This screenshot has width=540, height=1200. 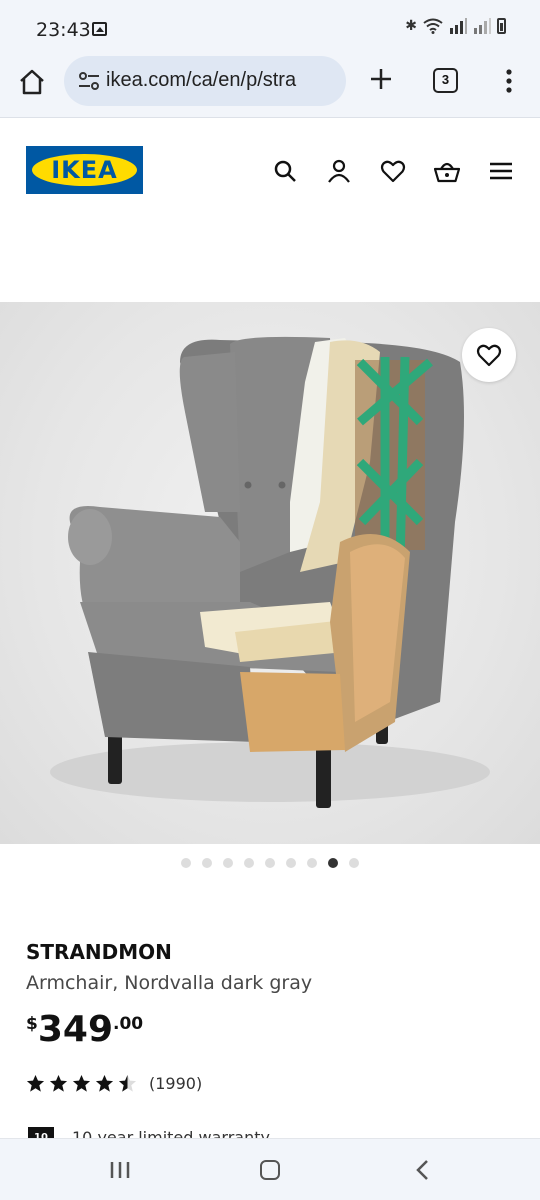 I want to click on logo-text: IKEA, so click(x=84, y=170).